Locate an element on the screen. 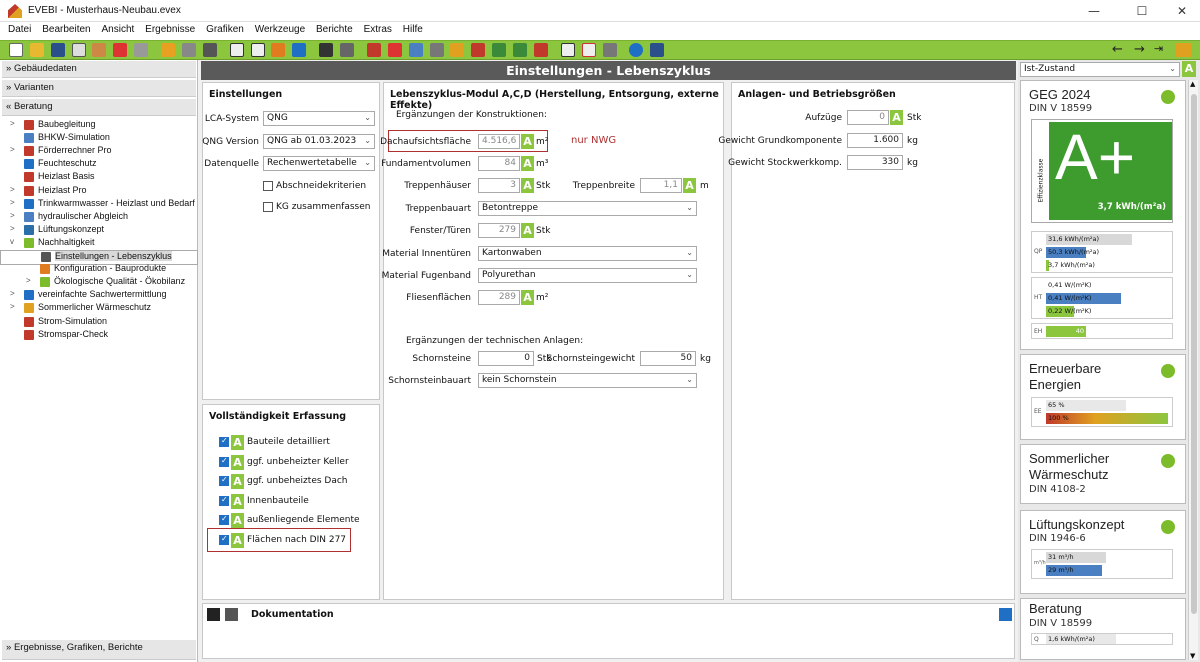 Image resolution: width=1200 pixels, height=662 pixels. gk-input: 1.600 is located at coordinates (875, 140).